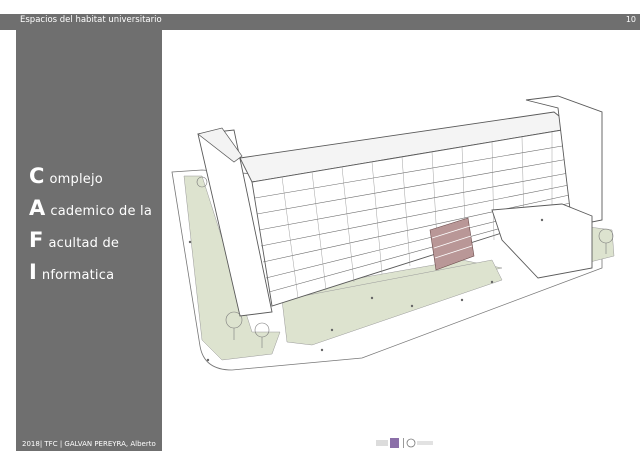  I want to click on university-logo, so click(404, 443).